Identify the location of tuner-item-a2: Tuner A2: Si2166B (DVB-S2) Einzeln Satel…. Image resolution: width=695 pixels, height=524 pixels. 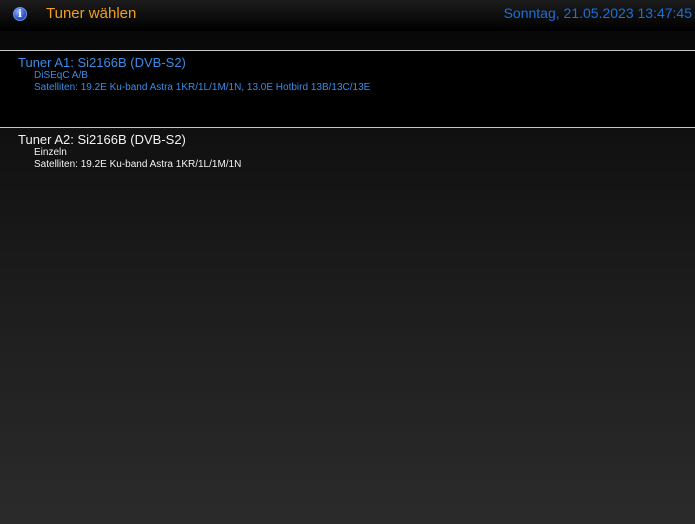
(347, 157).